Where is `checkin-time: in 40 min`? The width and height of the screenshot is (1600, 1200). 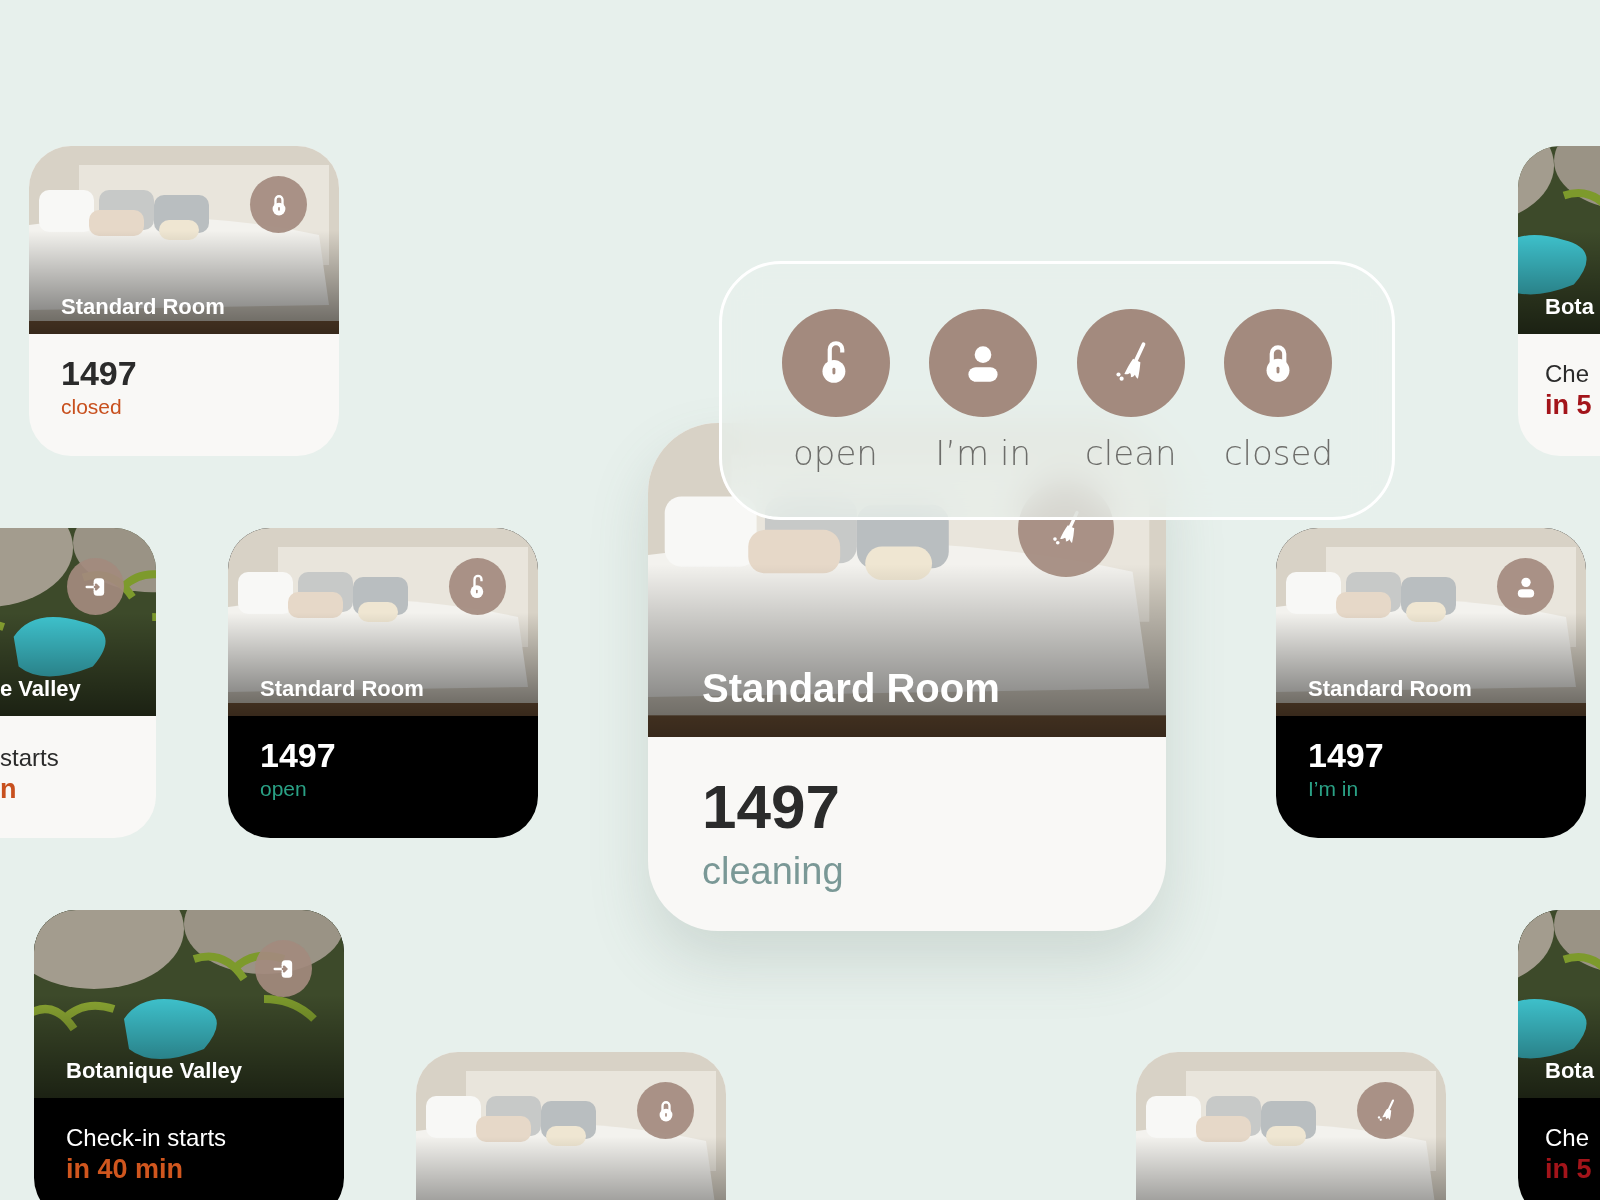
checkin-time: in 40 min is located at coordinates (125, 1169).